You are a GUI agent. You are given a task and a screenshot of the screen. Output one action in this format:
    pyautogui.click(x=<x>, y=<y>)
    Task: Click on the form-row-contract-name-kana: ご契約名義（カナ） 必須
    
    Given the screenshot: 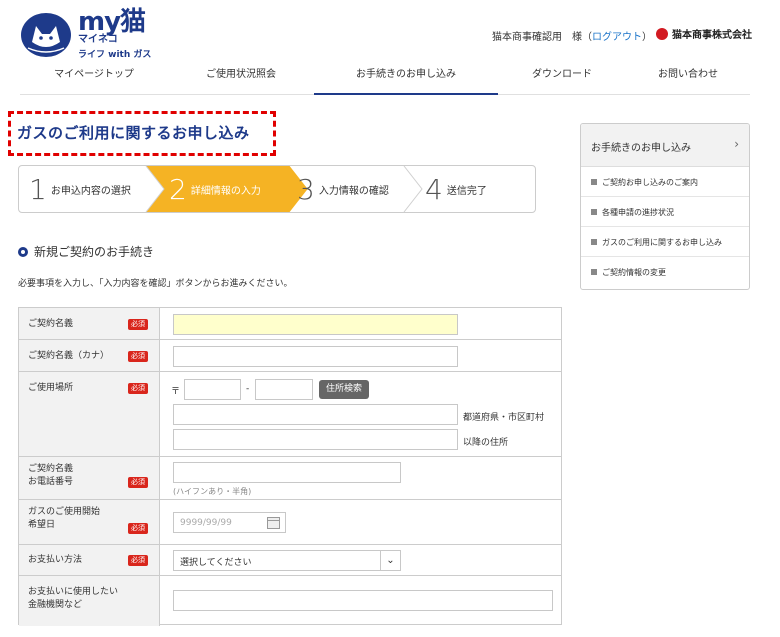 What is the action you would take?
    pyautogui.click(x=290, y=356)
    